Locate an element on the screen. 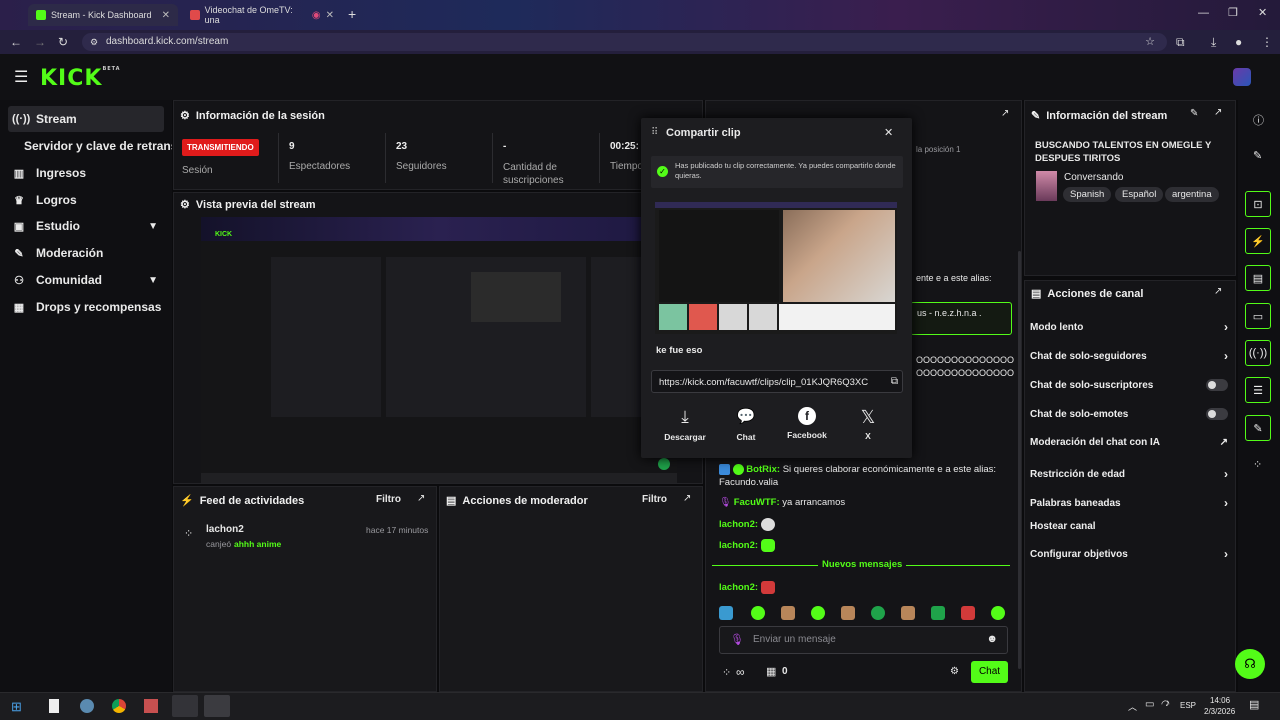  gift-icon: ▦ is located at coordinates (771, 671).